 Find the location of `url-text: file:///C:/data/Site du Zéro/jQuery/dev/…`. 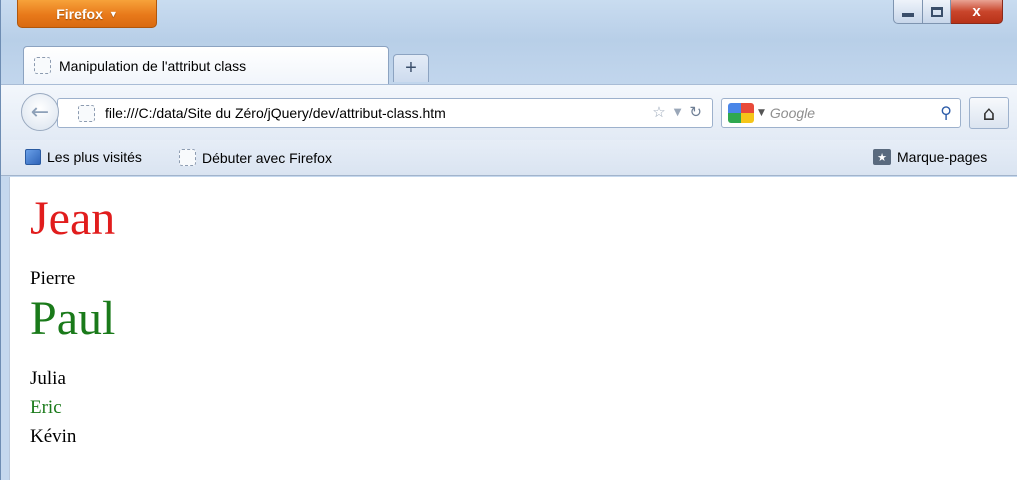

url-text: file:///C:/data/Site du Zéro/jQuery/dev/… is located at coordinates (275, 113).